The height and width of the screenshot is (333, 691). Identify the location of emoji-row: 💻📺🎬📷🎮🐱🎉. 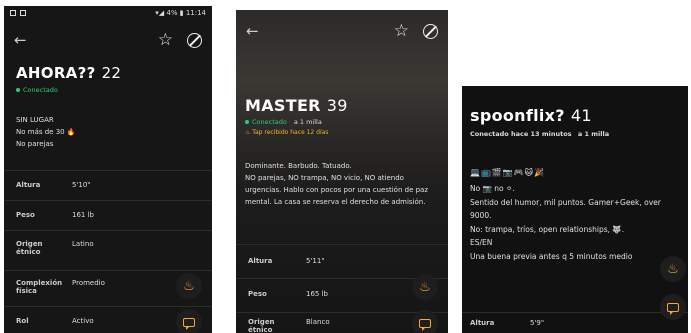
(508, 172).